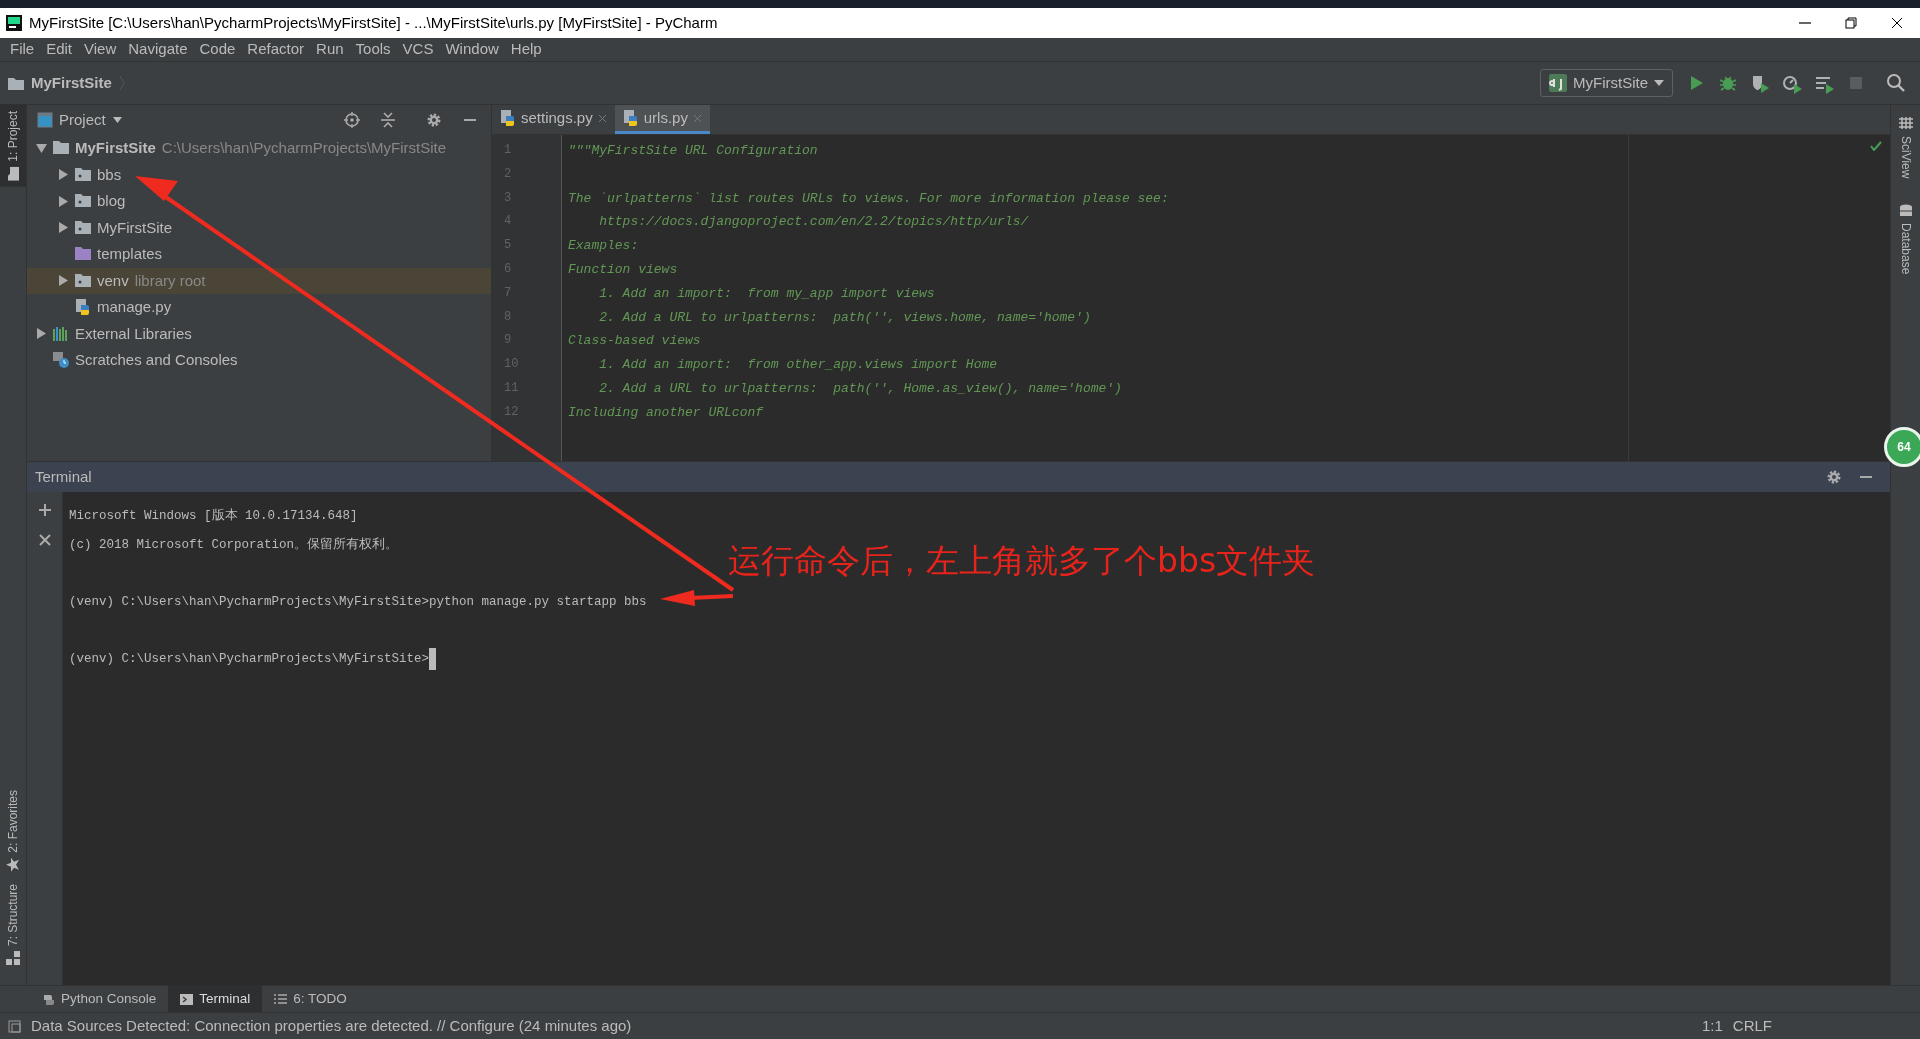  Describe the element at coordinates (868, 198) in the screenshot. I see `code-line: The `urlpatterns` list routes URLs to views. For more information please see:` at that location.